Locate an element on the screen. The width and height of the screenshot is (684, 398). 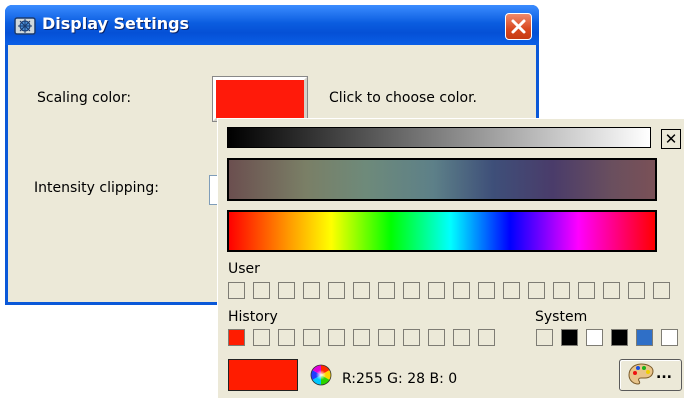
user-colors-label: User is located at coordinates (244, 269).